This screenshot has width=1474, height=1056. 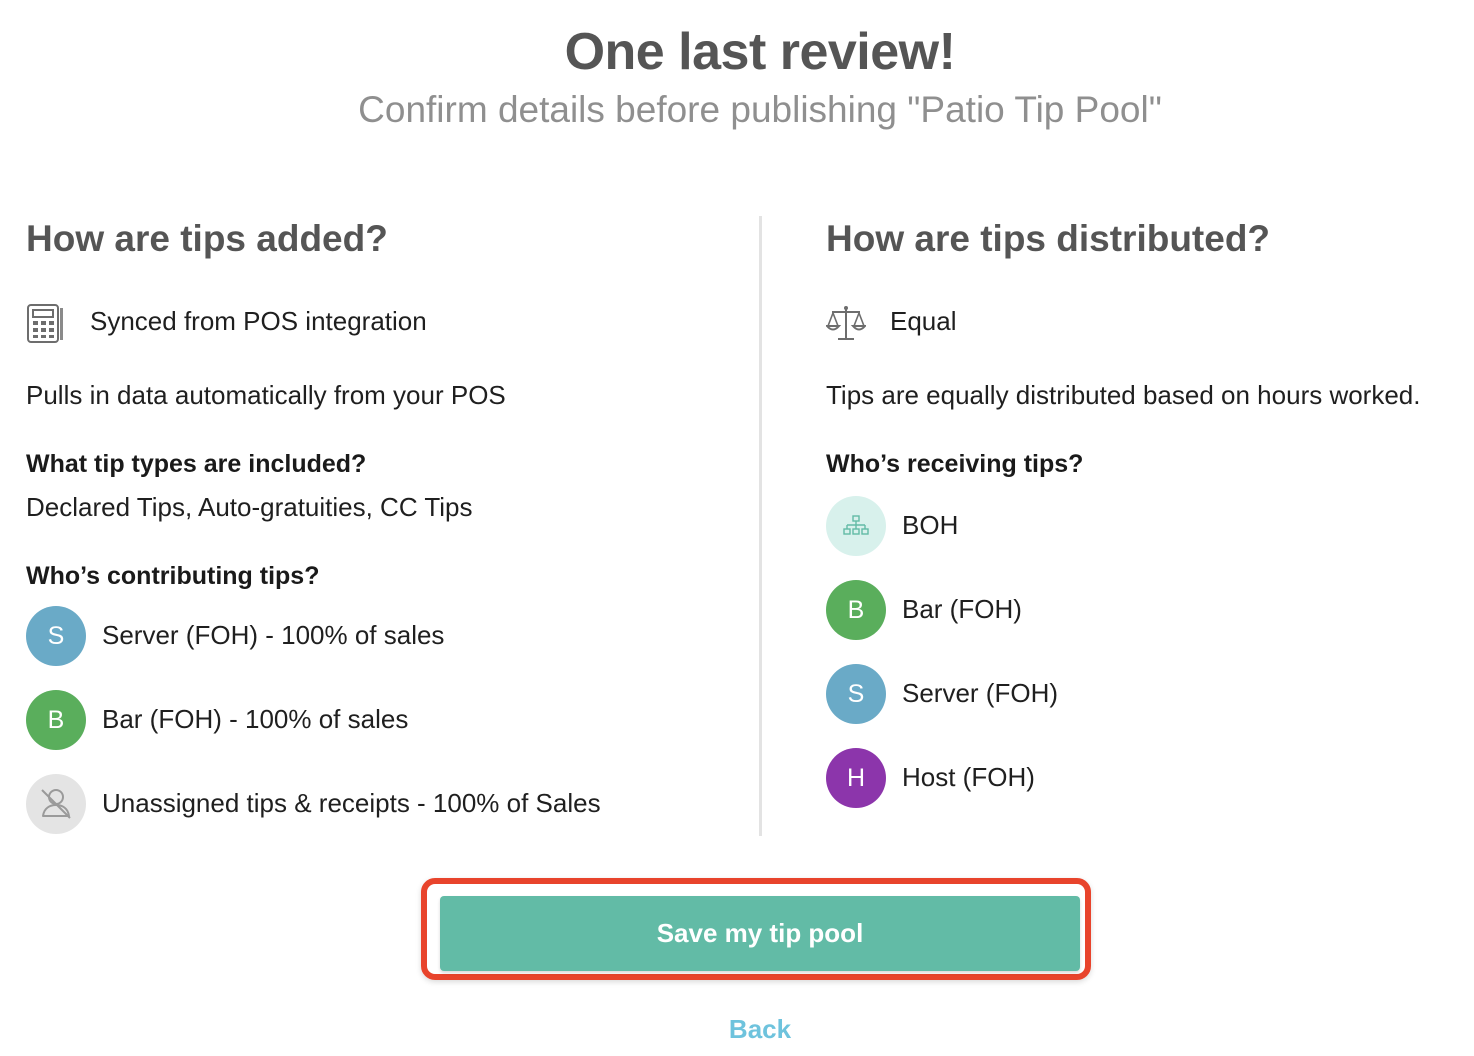 What do you see at coordinates (968, 777) in the screenshot?
I see `receiver-label: Host (FOH)` at bounding box center [968, 777].